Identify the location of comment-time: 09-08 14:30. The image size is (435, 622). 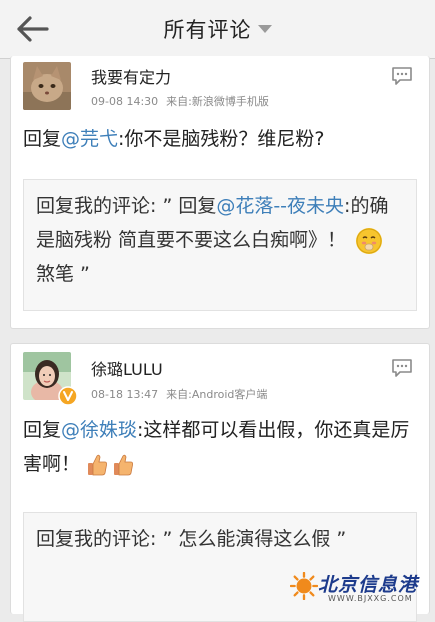
(125, 101).